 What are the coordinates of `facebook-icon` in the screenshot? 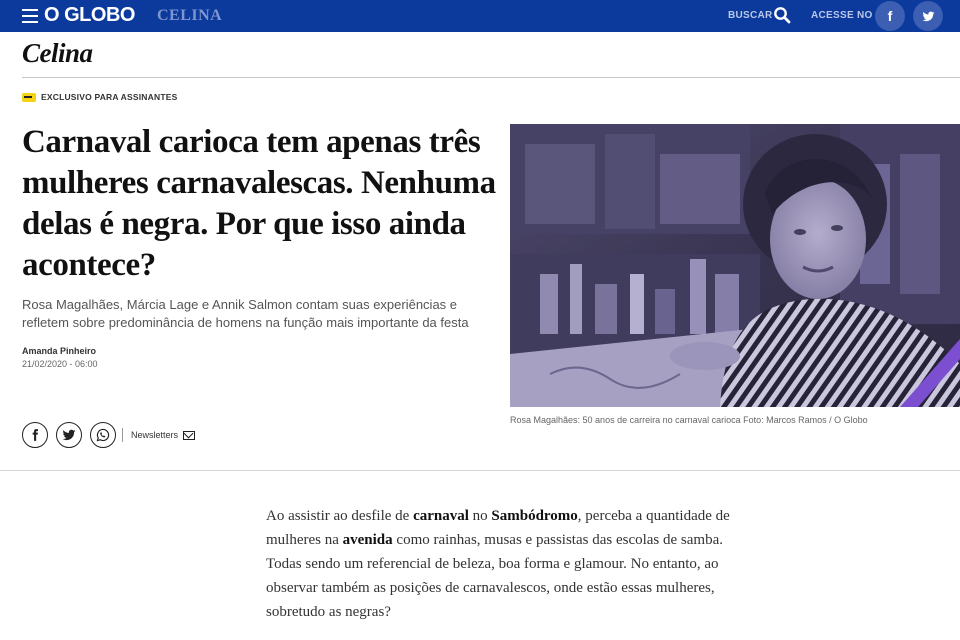 It's located at (35, 435).